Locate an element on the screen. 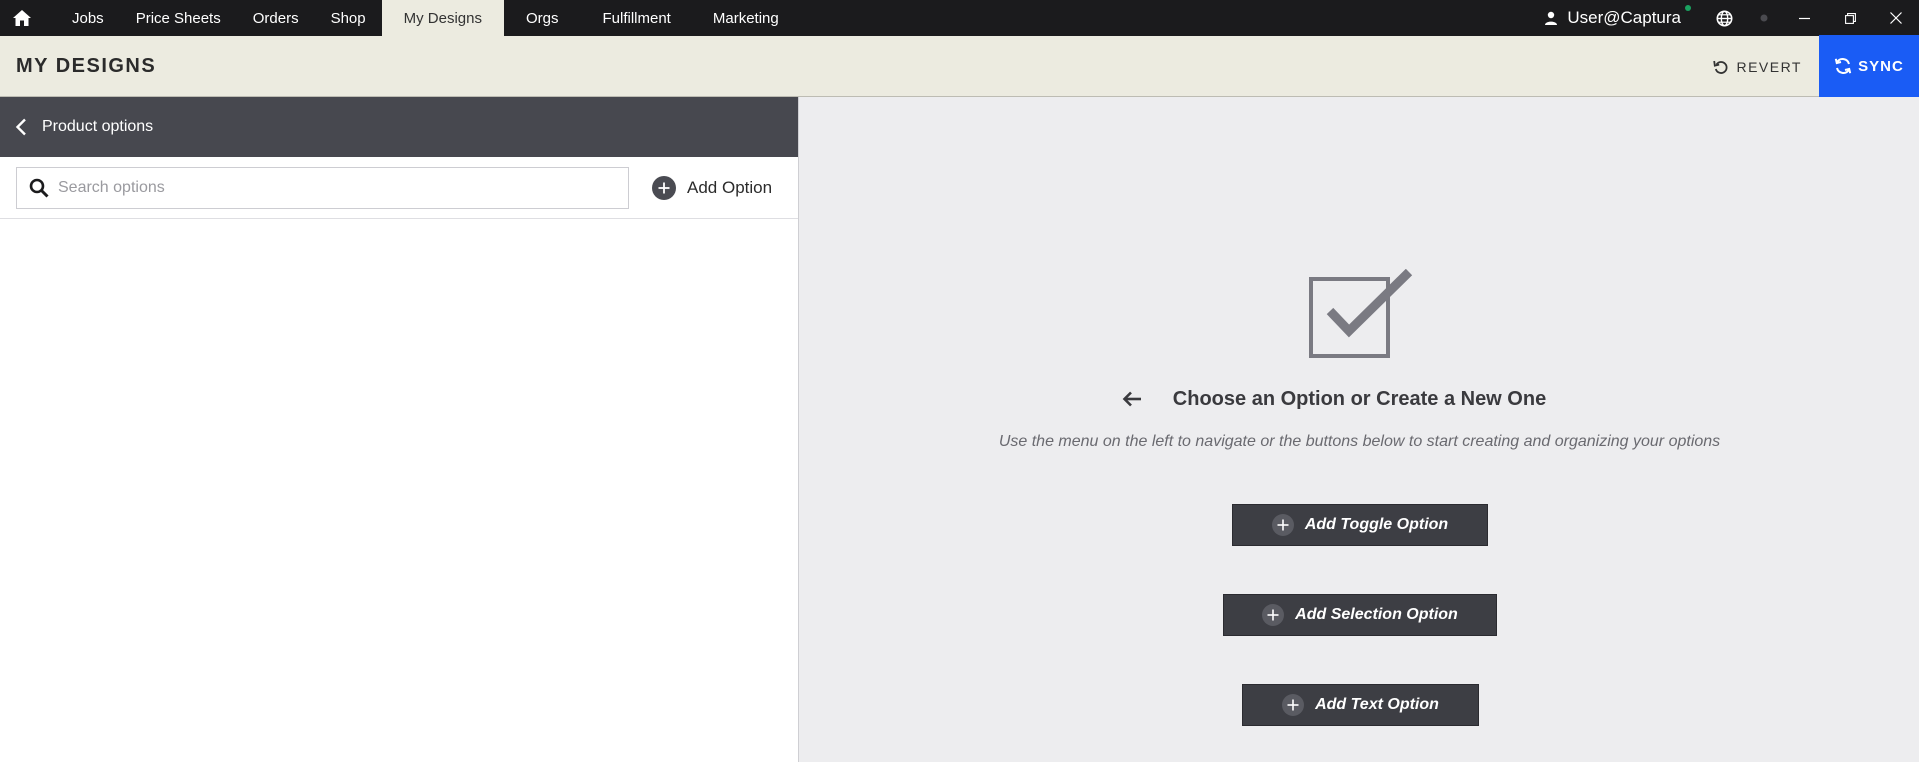 This screenshot has height=762, width=1919. add-text-option-button: Add Text Option is located at coordinates (1360, 705).